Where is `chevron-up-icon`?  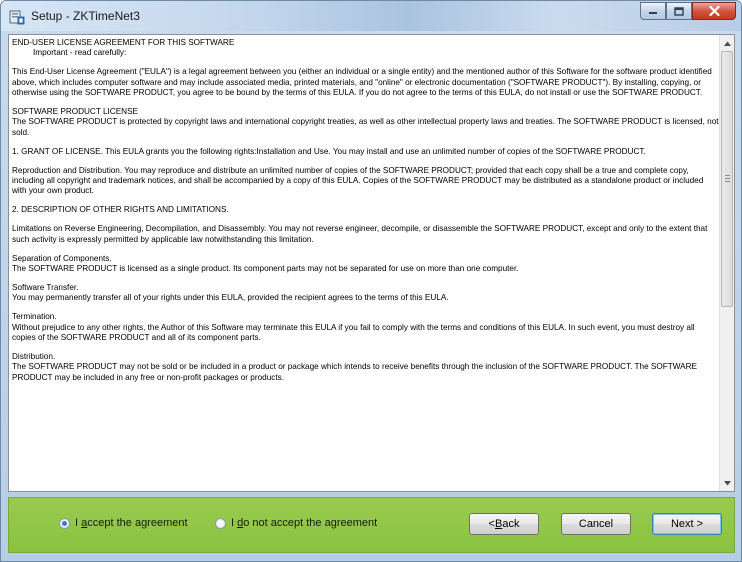 chevron-up-icon is located at coordinates (727, 43).